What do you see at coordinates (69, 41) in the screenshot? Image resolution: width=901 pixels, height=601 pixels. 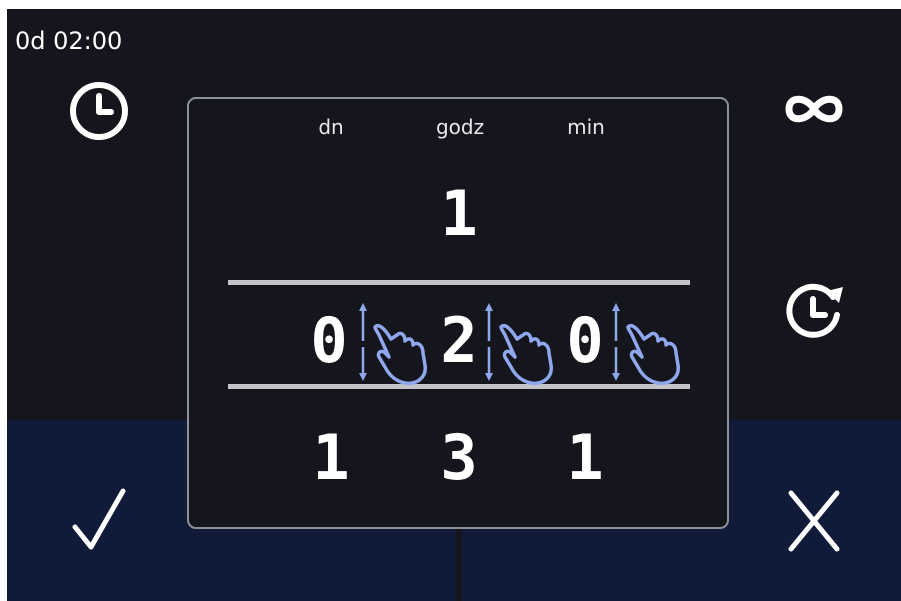 I see `timer-readout: 0d 02:00` at bounding box center [69, 41].